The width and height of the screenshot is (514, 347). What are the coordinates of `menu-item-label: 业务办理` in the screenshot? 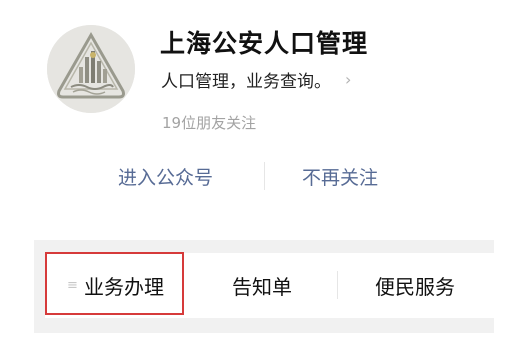 It's located at (123, 287).